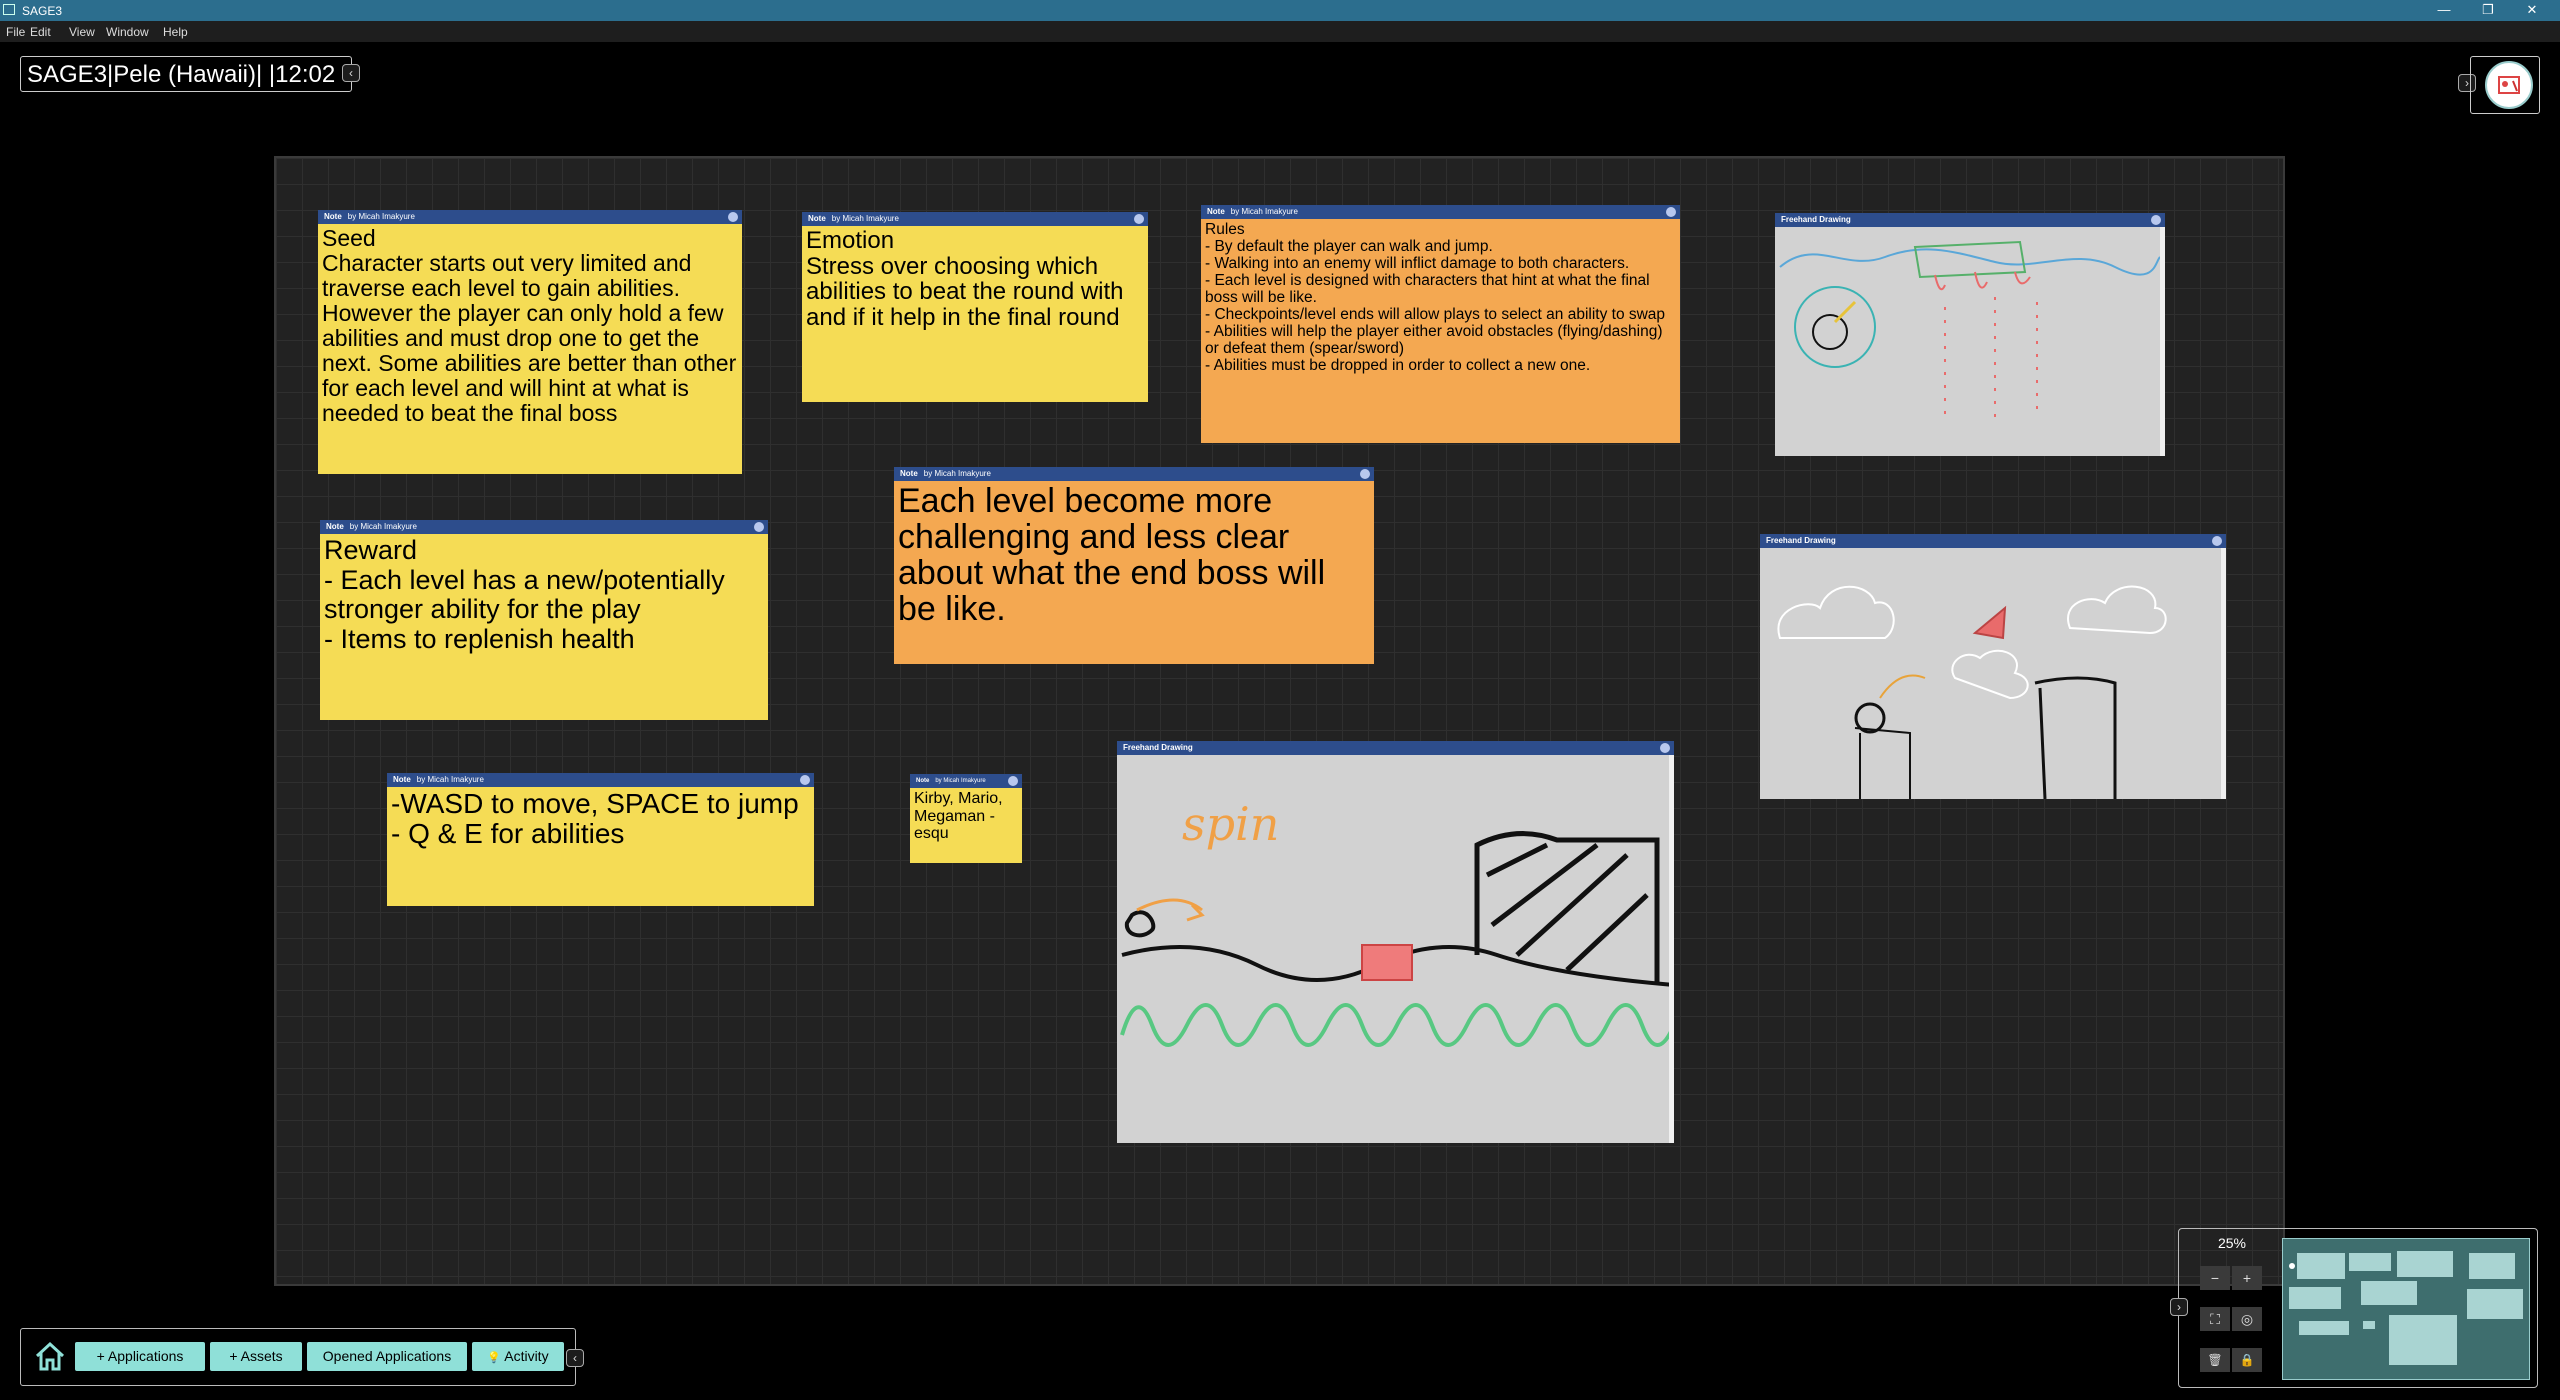 This screenshot has height=1400, width=2560. What do you see at coordinates (494, 1358) in the screenshot?
I see `lightbulb-icon: 💡` at bounding box center [494, 1358].